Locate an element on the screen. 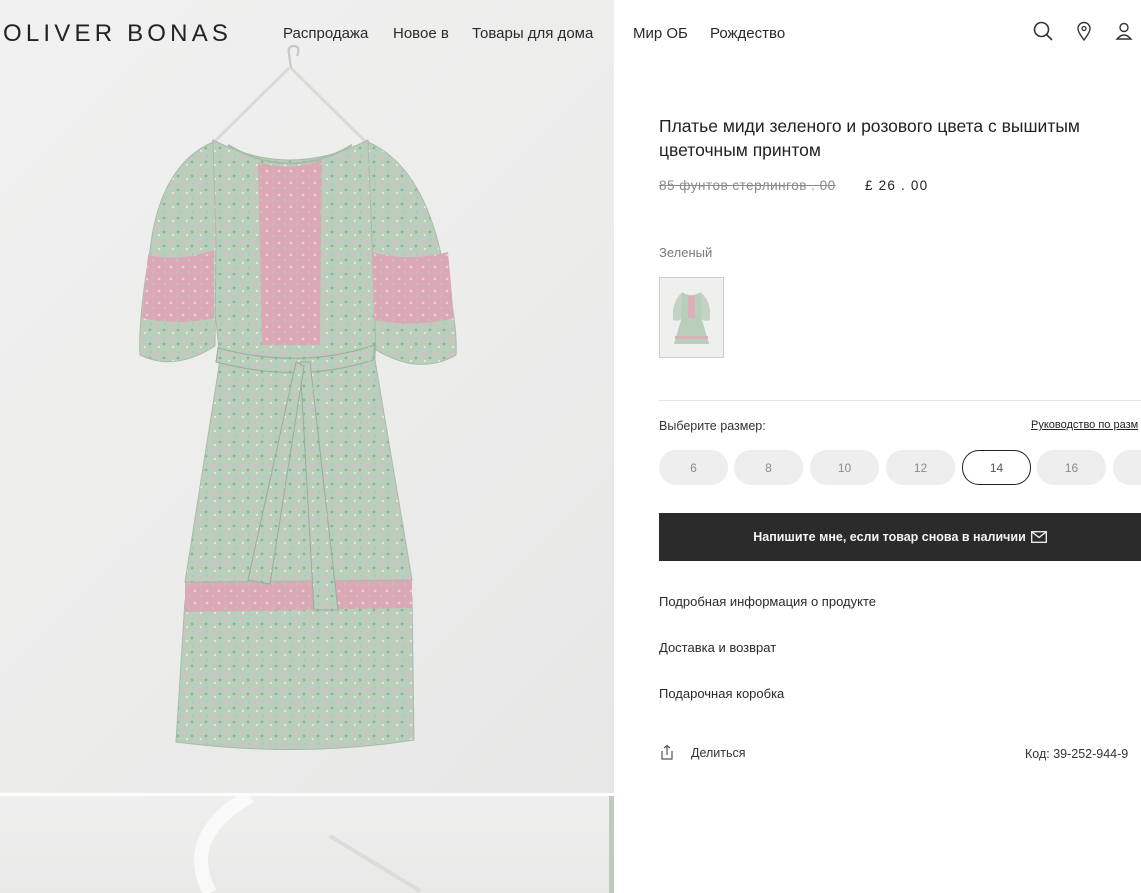 Image resolution: width=1141 pixels, height=893 pixels. accordion-delivery-returns: Доставка и возврат is located at coordinates (717, 647).